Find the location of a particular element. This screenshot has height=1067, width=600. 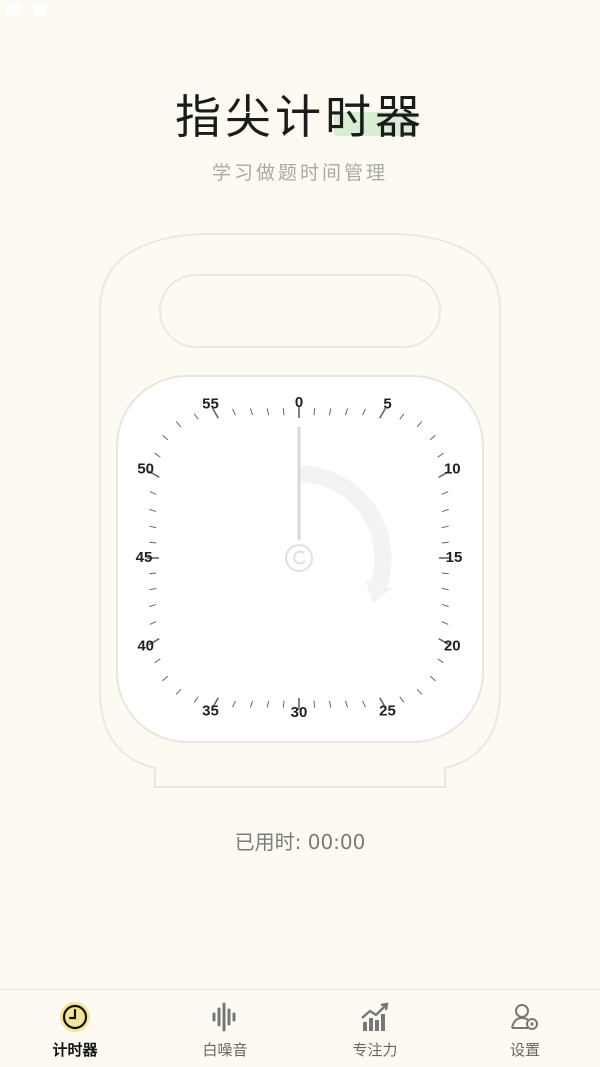

user-settings-icon is located at coordinates (524, 1017).